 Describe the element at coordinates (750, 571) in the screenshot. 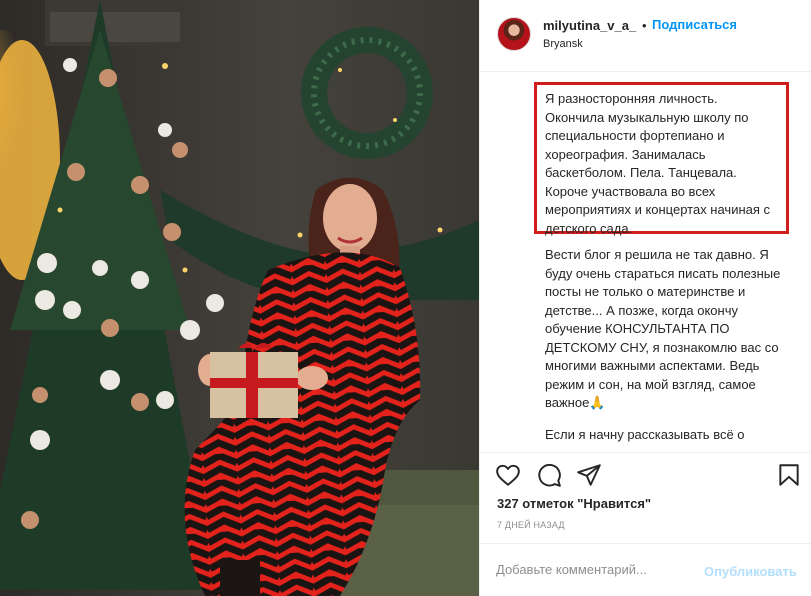

I see `publish-button: Опубликовать` at that location.